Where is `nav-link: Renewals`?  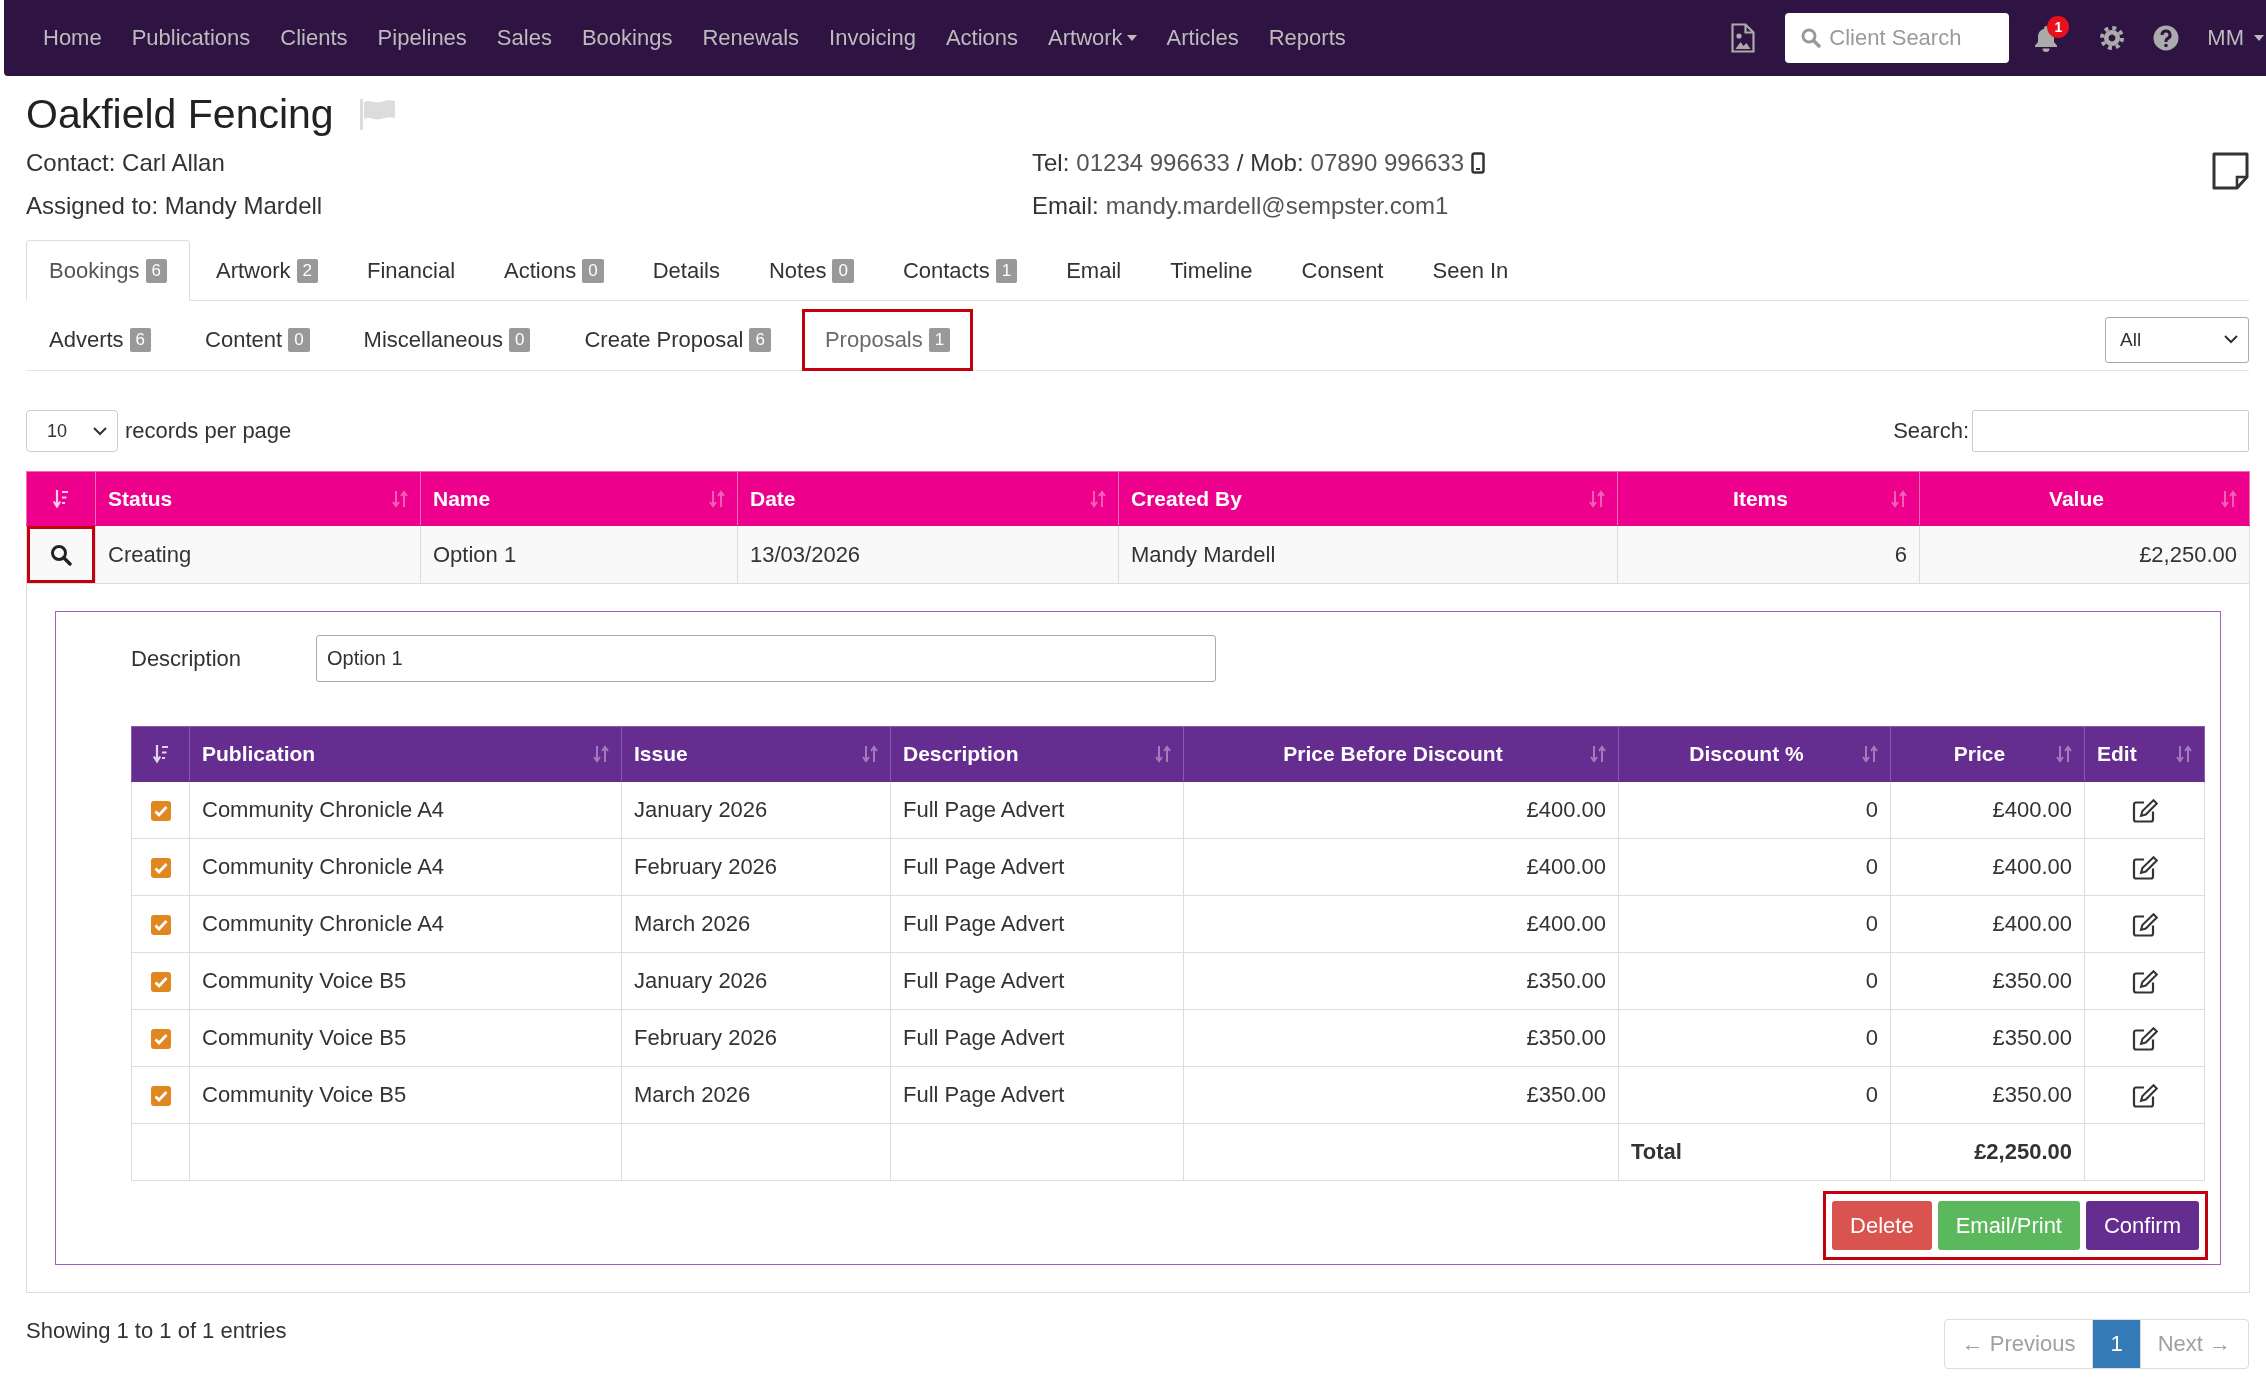
nav-link: Renewals is located at coordinates (751, 38).